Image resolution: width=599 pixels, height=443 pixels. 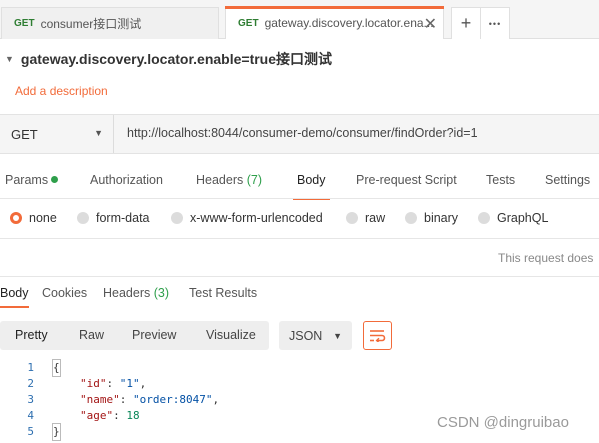 I want to click on add-description-link: Add a description, so click(x=61, y=91).